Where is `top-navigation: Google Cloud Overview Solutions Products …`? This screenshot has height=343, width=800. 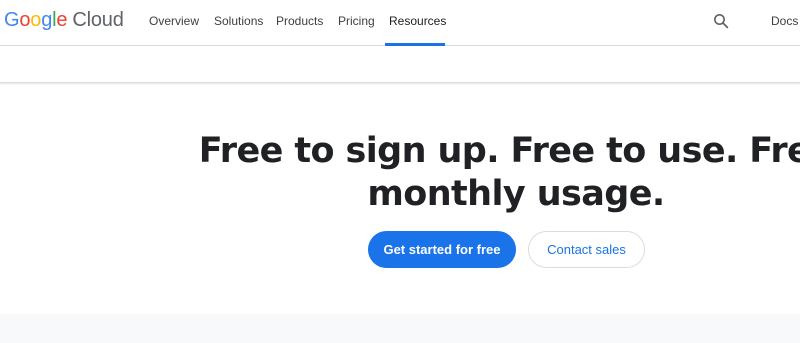
top-navigation: Google Cloud Overview Solutions Products … is located at coordinates (400, 23).